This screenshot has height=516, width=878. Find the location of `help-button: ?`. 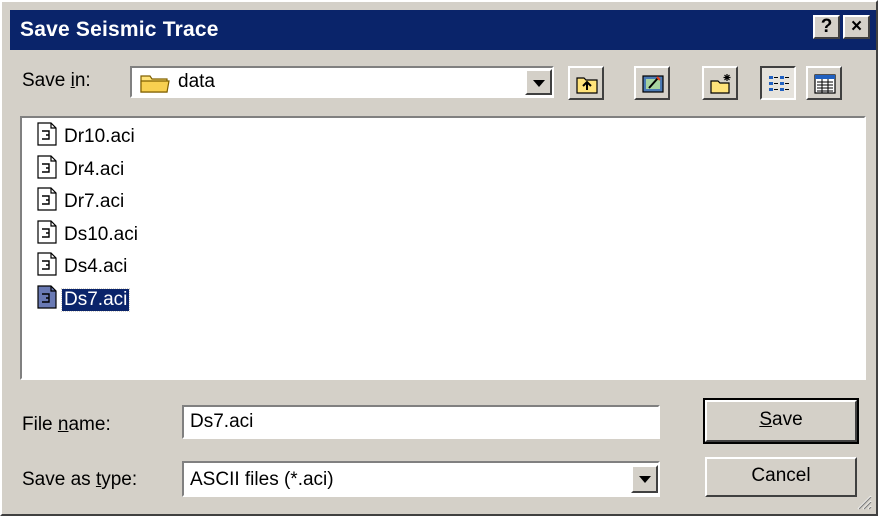

help-button: ? is located at coordinates (826, 27).